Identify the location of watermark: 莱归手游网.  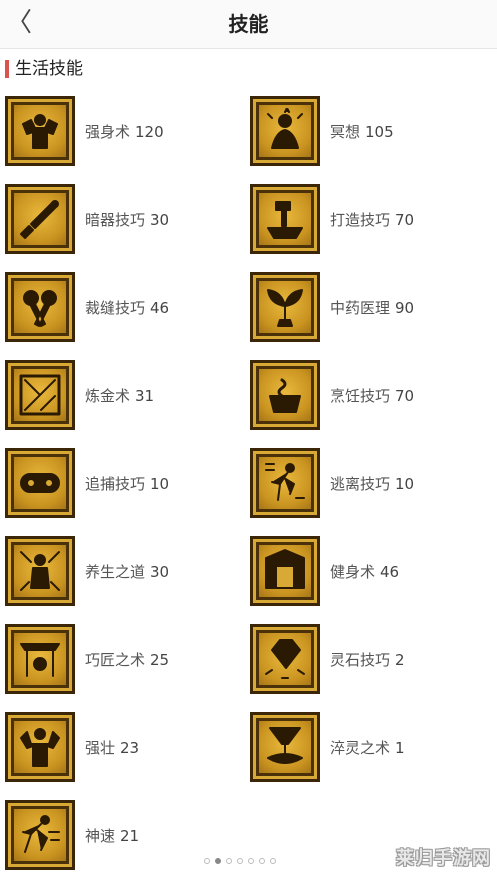
(443, 858).